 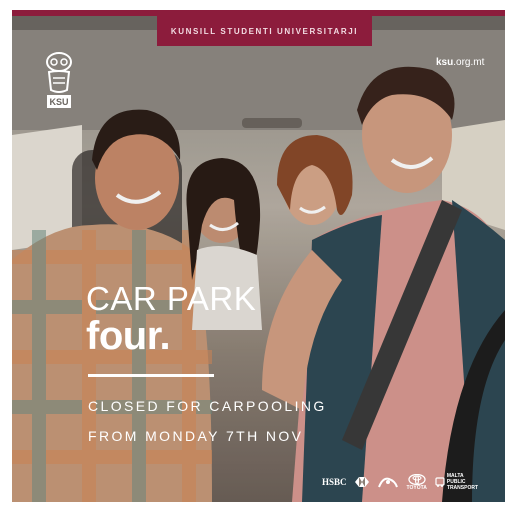 I want to click on website-bold: ksu, so click(x=445, y=62).